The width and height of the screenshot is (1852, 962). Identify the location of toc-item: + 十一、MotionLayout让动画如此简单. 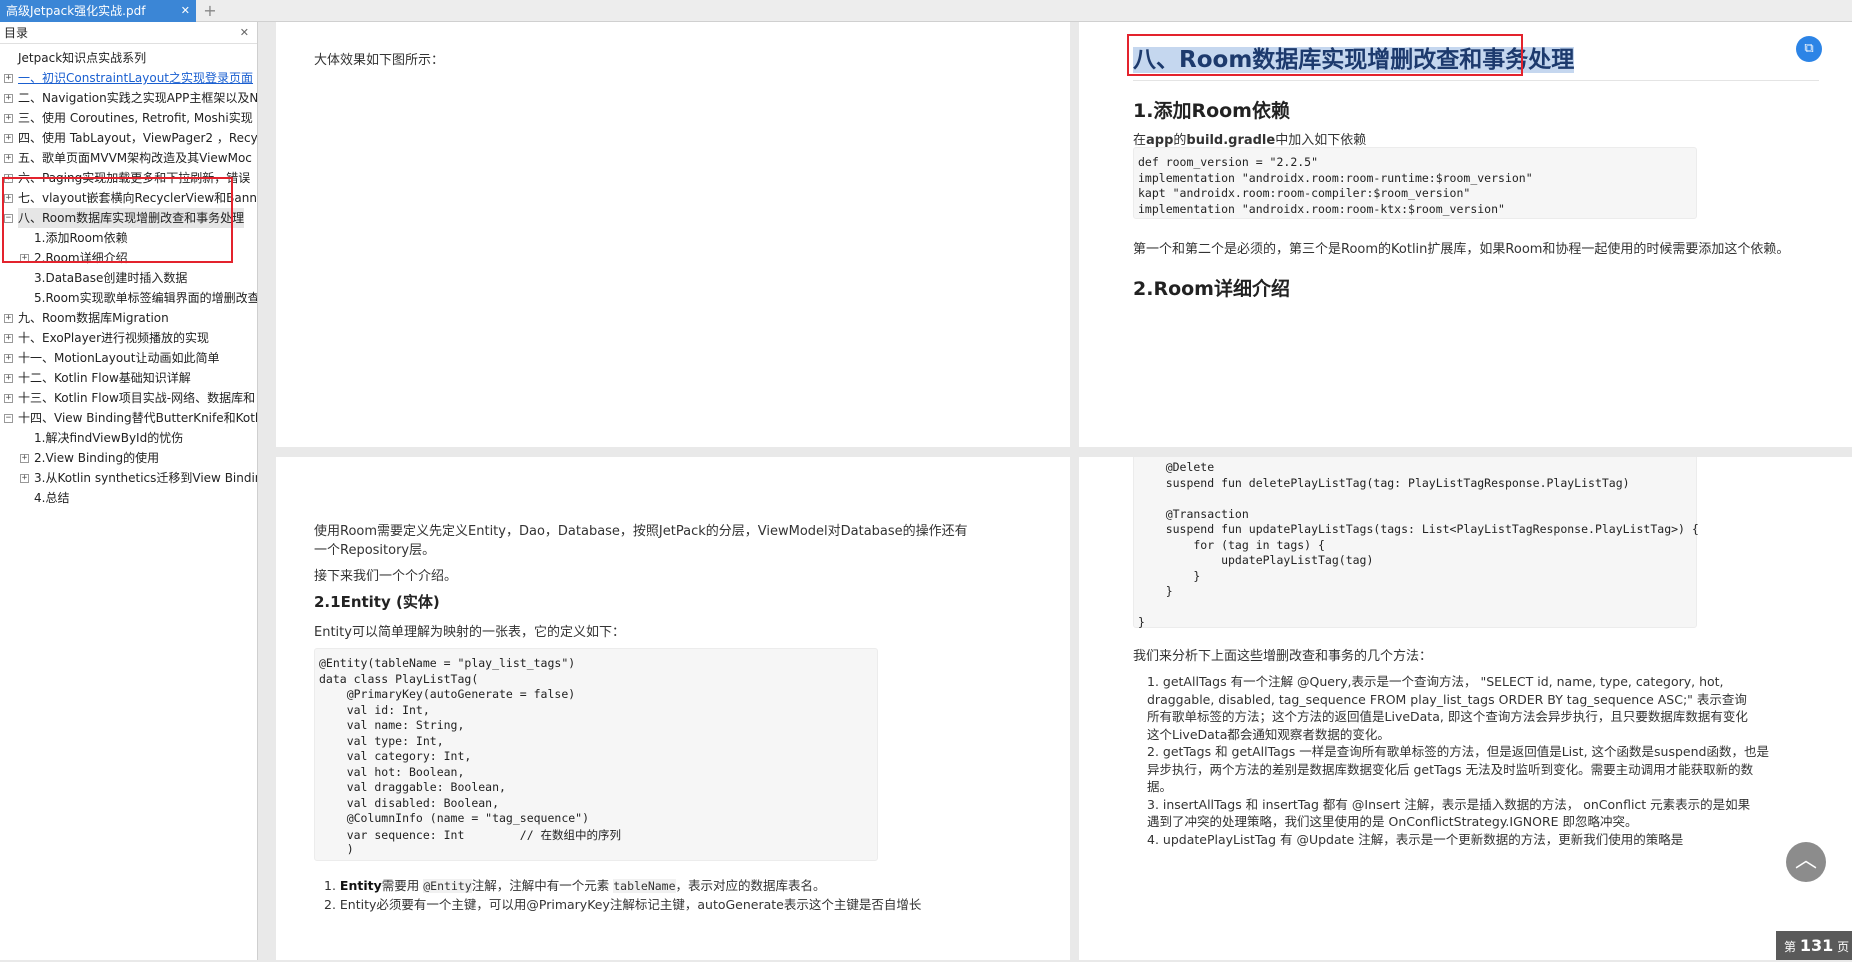
(128, 358).